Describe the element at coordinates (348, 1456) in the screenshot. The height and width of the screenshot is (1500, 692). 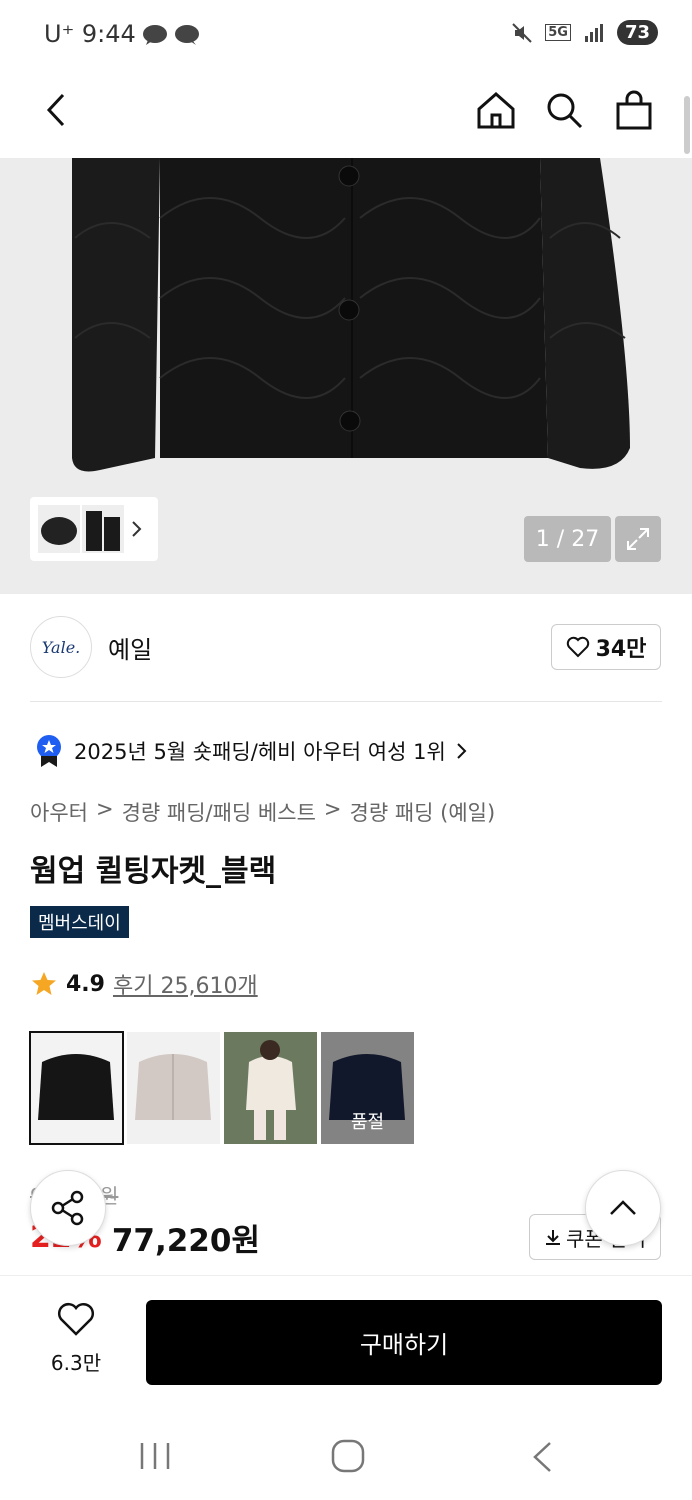
I see `home-nav-icon` at that location.